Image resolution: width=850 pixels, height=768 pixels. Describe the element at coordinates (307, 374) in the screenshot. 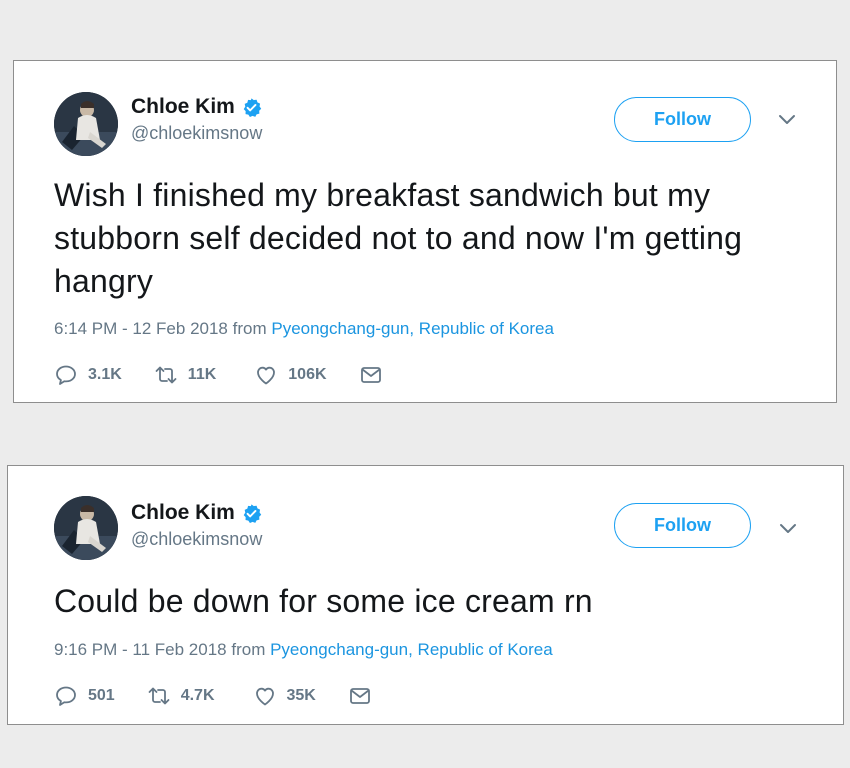

I see `like-count: 106K` at that location.